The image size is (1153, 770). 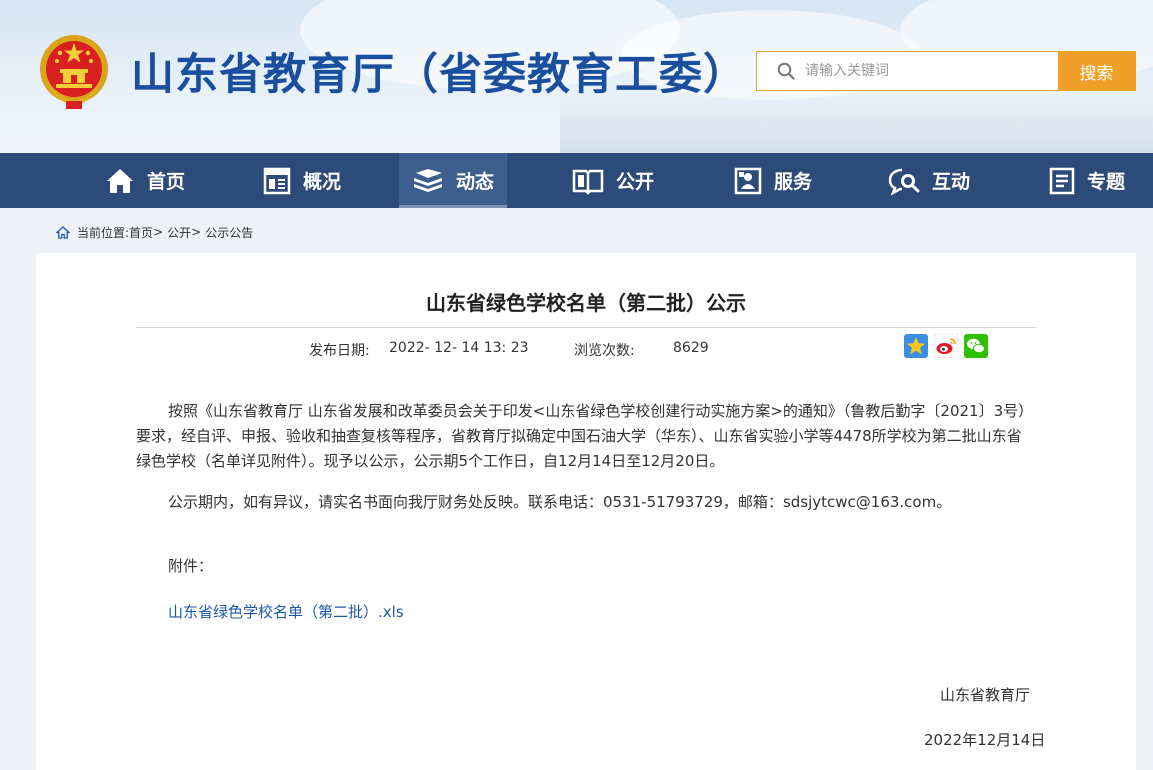 What do you see at coordinates (634, 182) in the screenshot?
I see `nav-item-label: 公开` at bounding box center [634, 182].